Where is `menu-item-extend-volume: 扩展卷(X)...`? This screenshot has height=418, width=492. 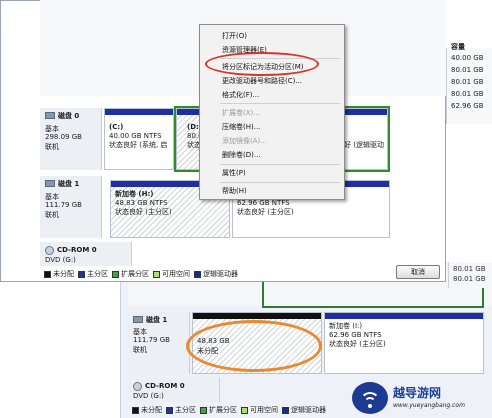
menu-item-extend-volume: 扩展卷(X)... is located at coordinates (241, 113).